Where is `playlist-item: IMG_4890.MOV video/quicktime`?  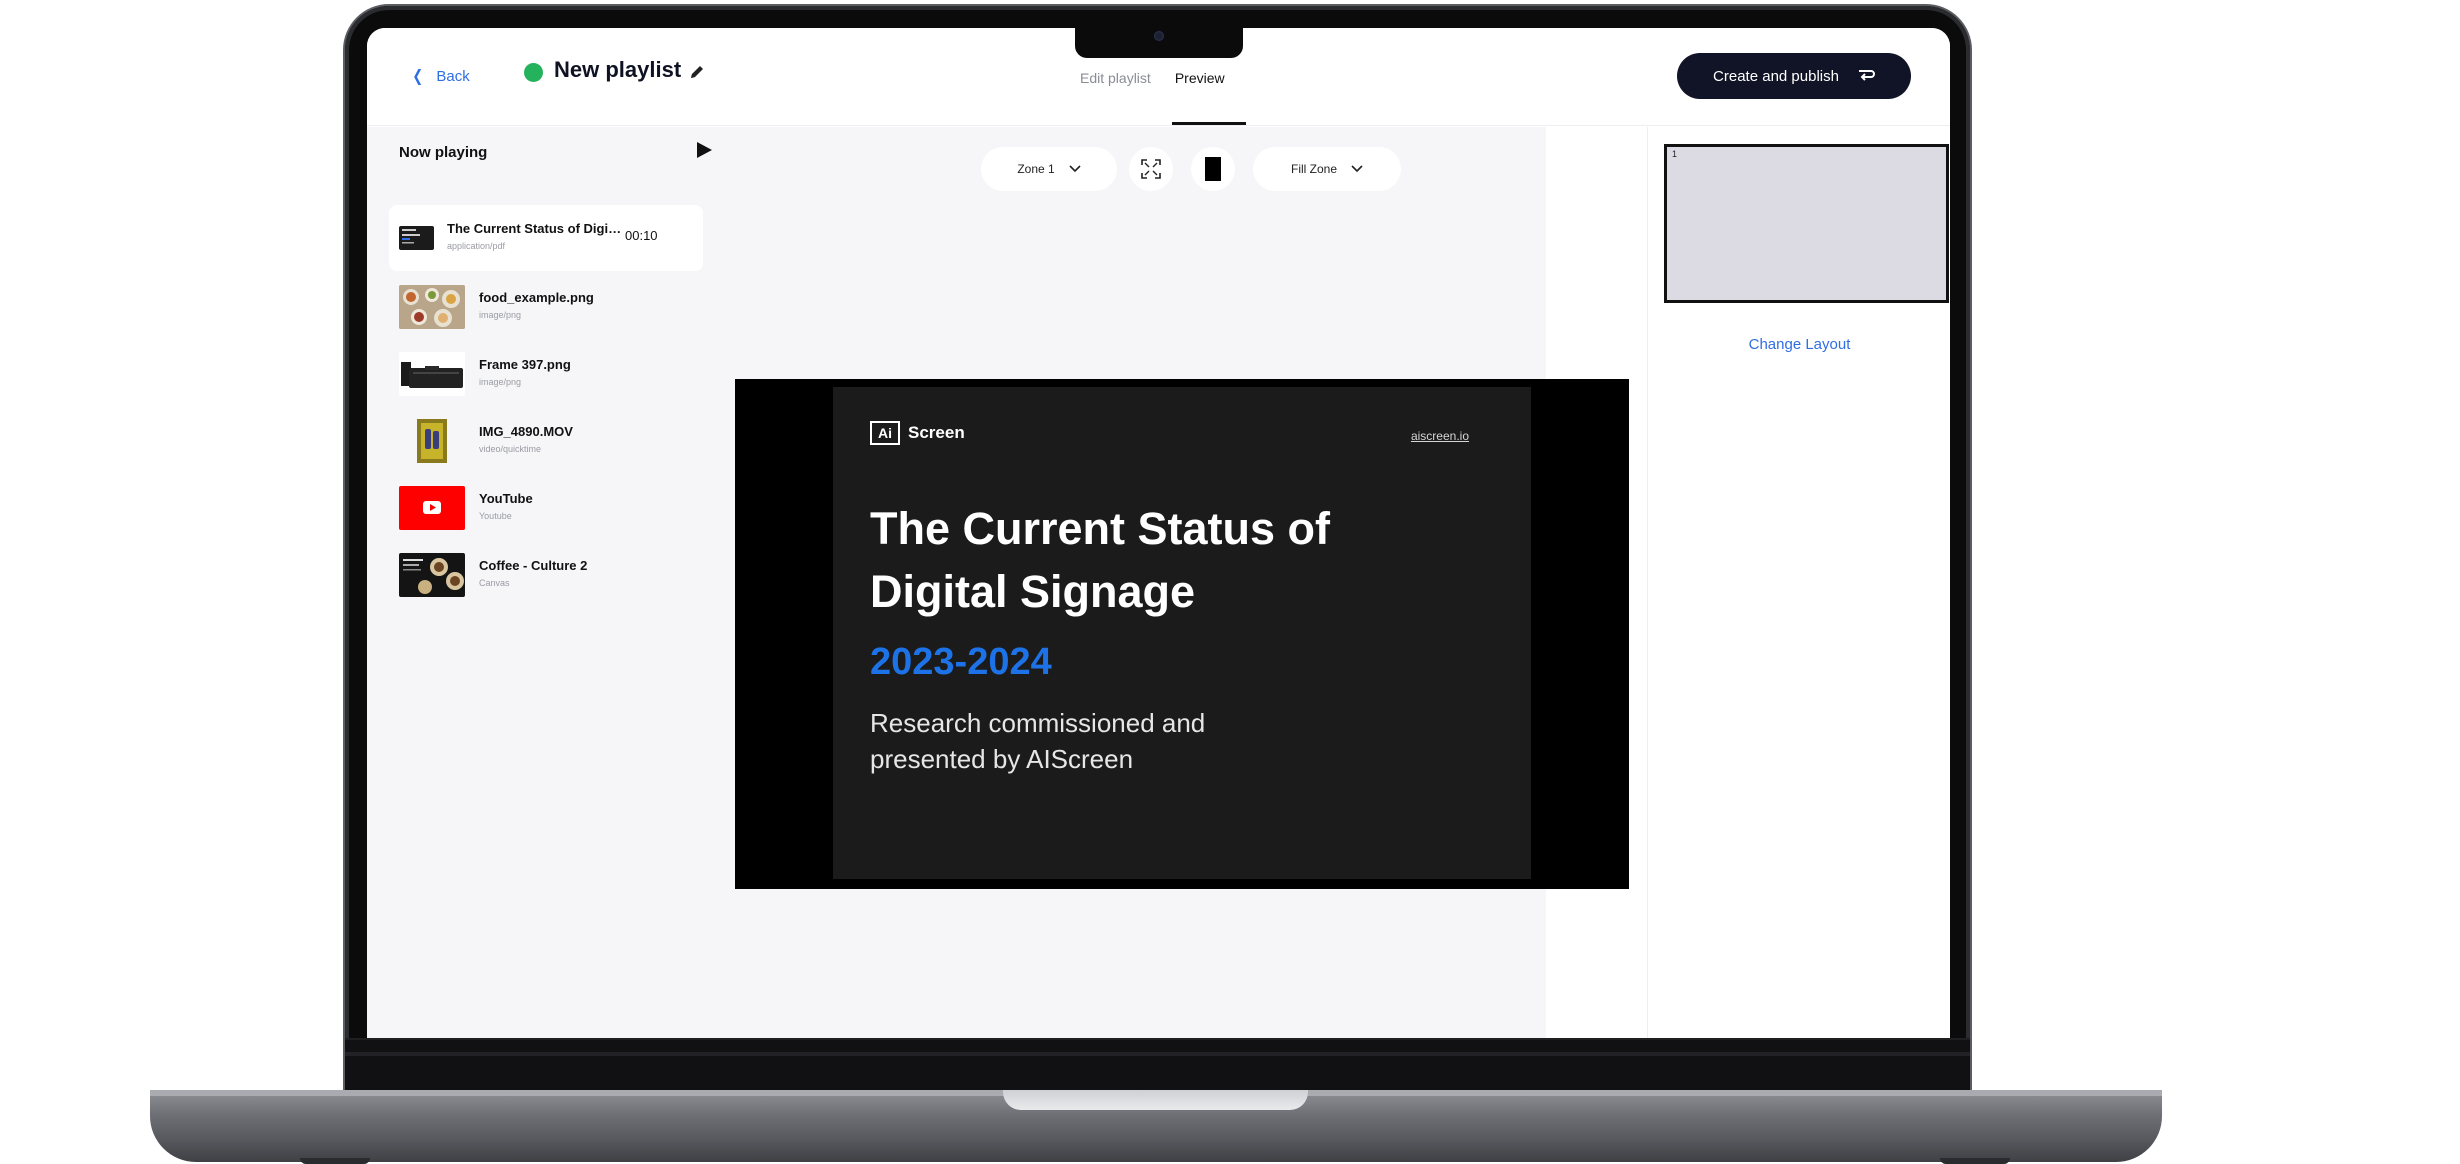 playlist-item: IMG_4890.MOV video/quicktime is located at coordinates (546, 439).